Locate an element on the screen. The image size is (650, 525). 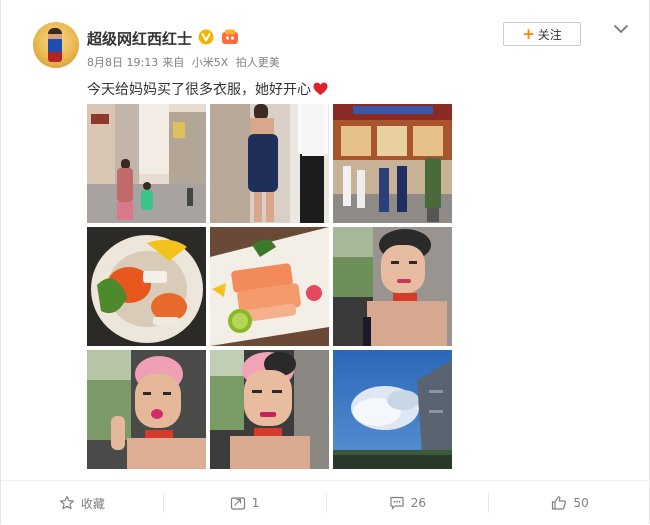
photo-sky-cloud is located at coordinates (392, 409).